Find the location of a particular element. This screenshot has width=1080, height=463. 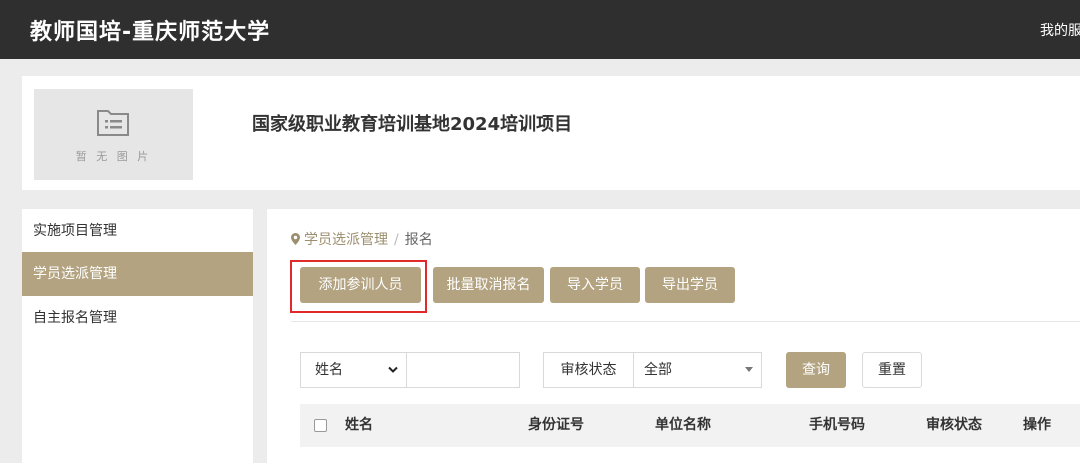

my-service-link: 我的服务 is located at coordinates (1060, 30).